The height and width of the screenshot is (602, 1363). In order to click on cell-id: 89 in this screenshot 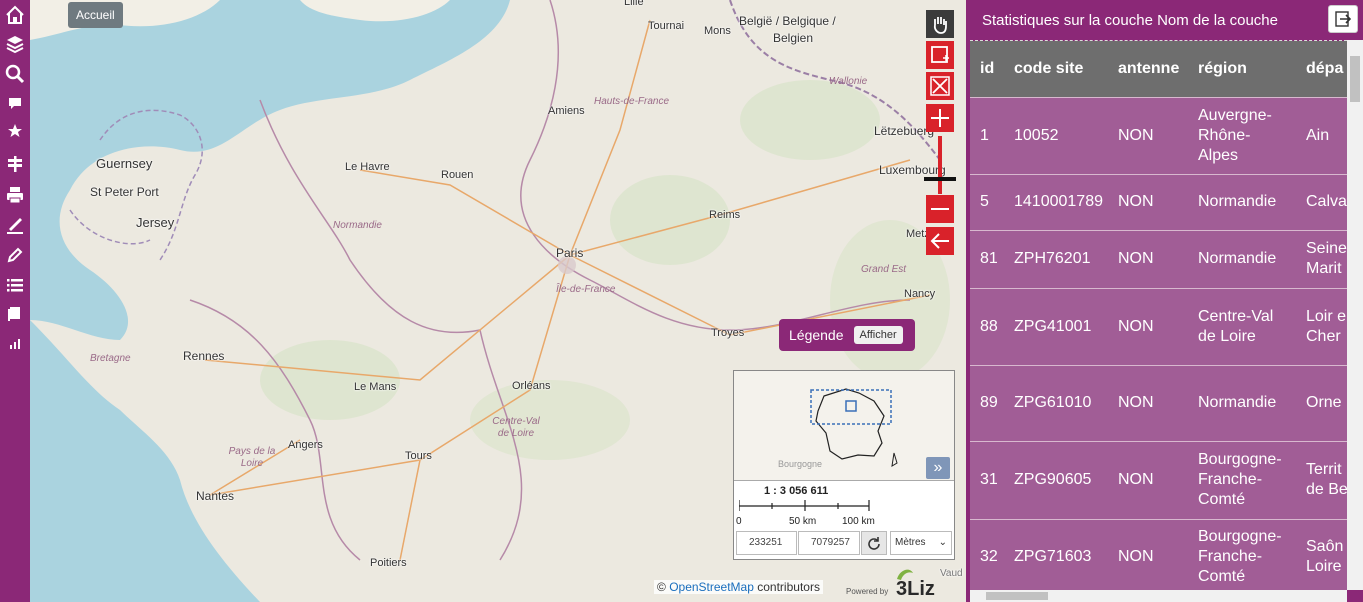, I will do `click(987, 402)`.